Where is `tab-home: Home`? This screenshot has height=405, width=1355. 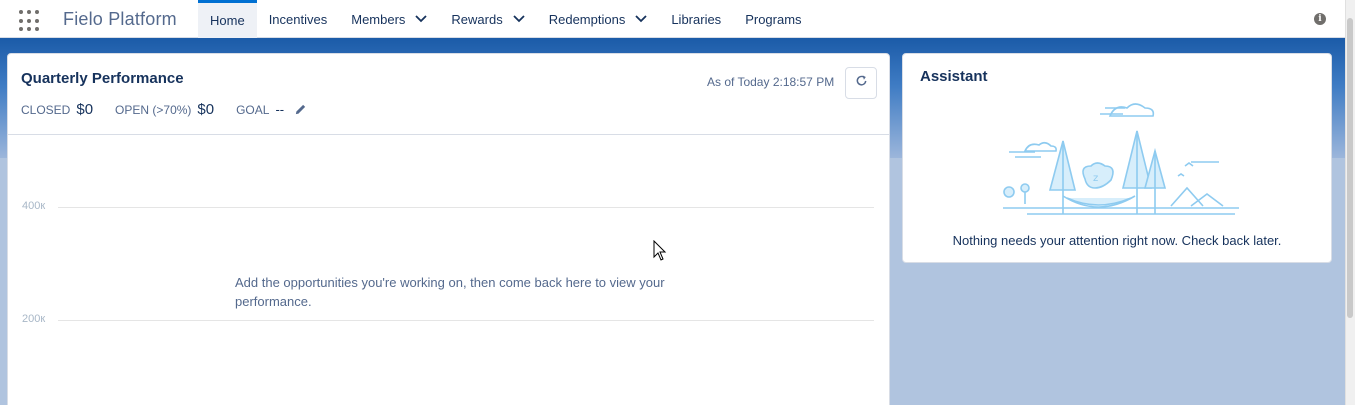 tab-home: Home is located at coordinates (227, 19).